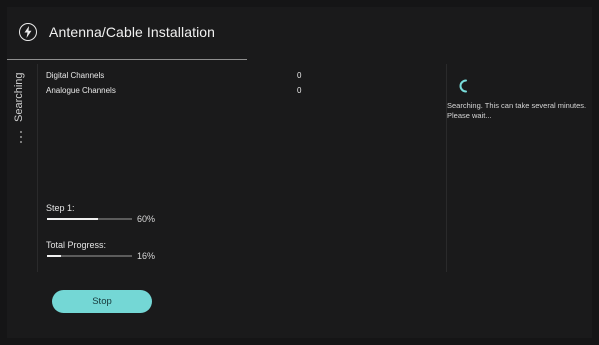  I want to click on loading-spinner-icon, so click(464, 88).